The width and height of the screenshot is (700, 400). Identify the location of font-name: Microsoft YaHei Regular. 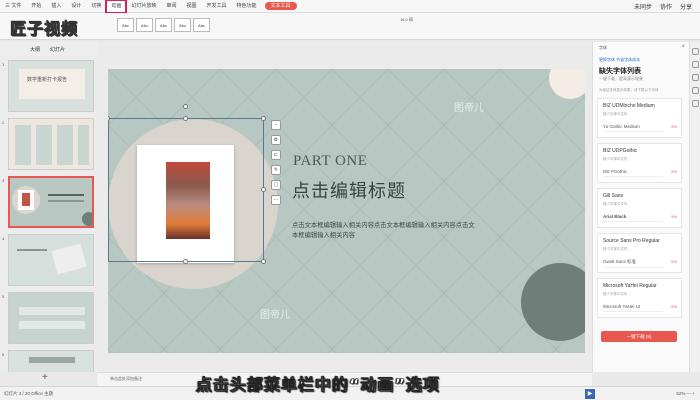
(630, 286).